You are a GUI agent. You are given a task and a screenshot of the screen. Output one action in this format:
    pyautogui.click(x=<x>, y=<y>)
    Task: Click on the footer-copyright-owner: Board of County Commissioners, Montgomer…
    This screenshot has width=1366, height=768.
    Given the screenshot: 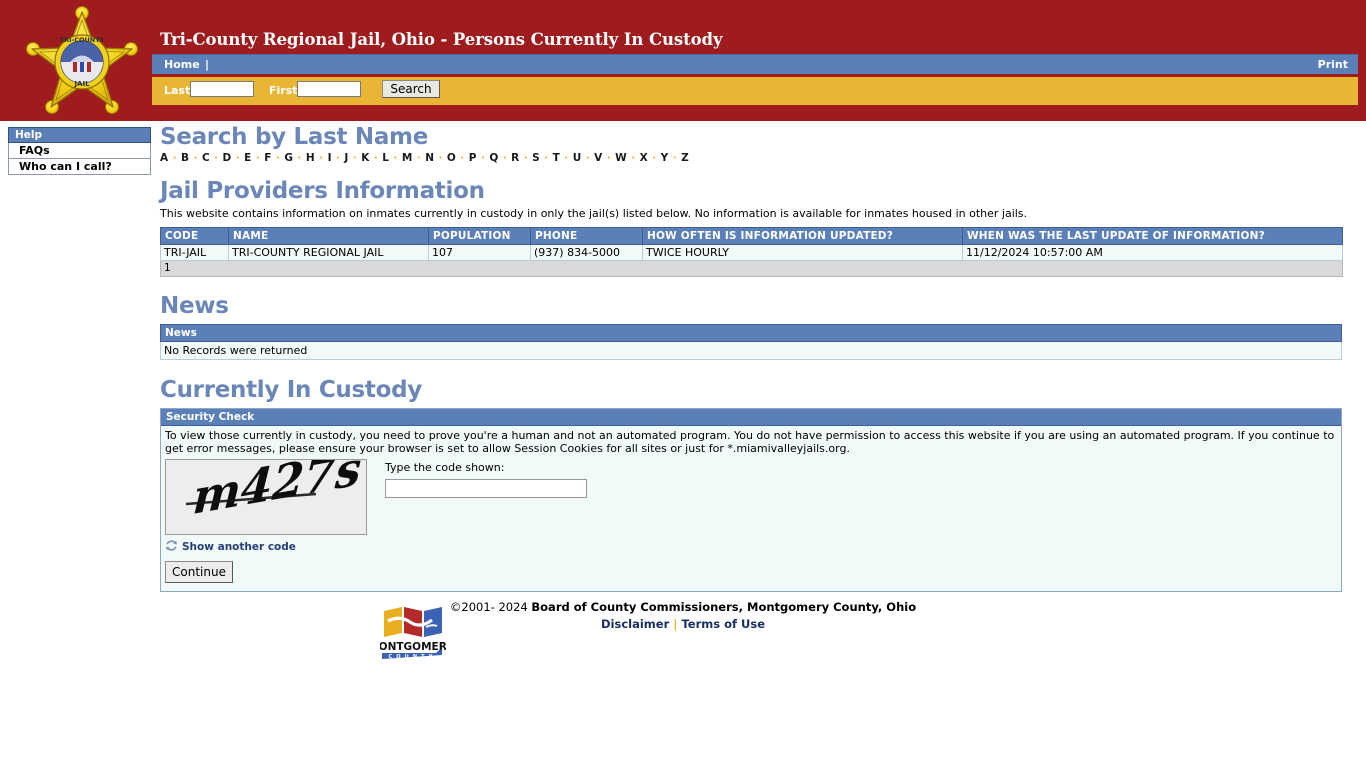 What is the action you would take?
    pyautogui.click(x=724, y=607)
    